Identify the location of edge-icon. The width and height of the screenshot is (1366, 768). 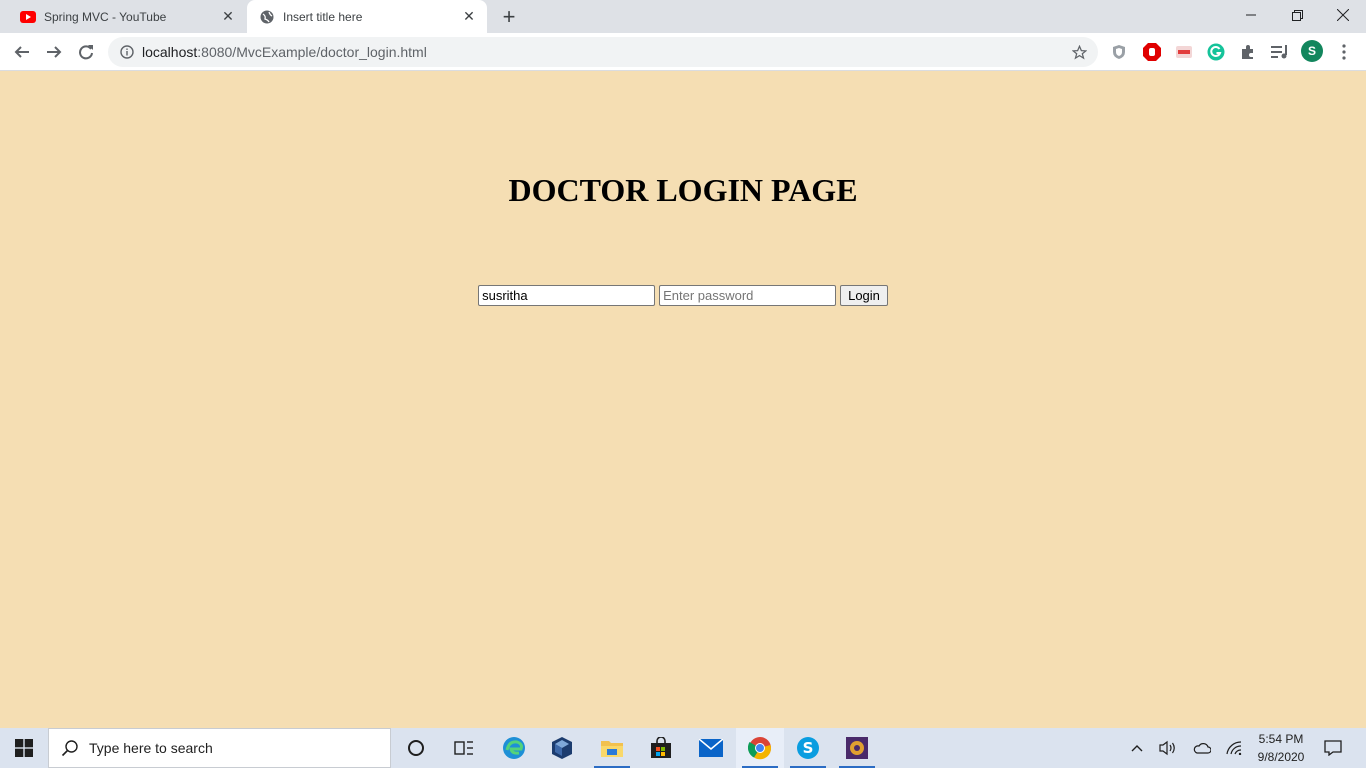
(514, 748).